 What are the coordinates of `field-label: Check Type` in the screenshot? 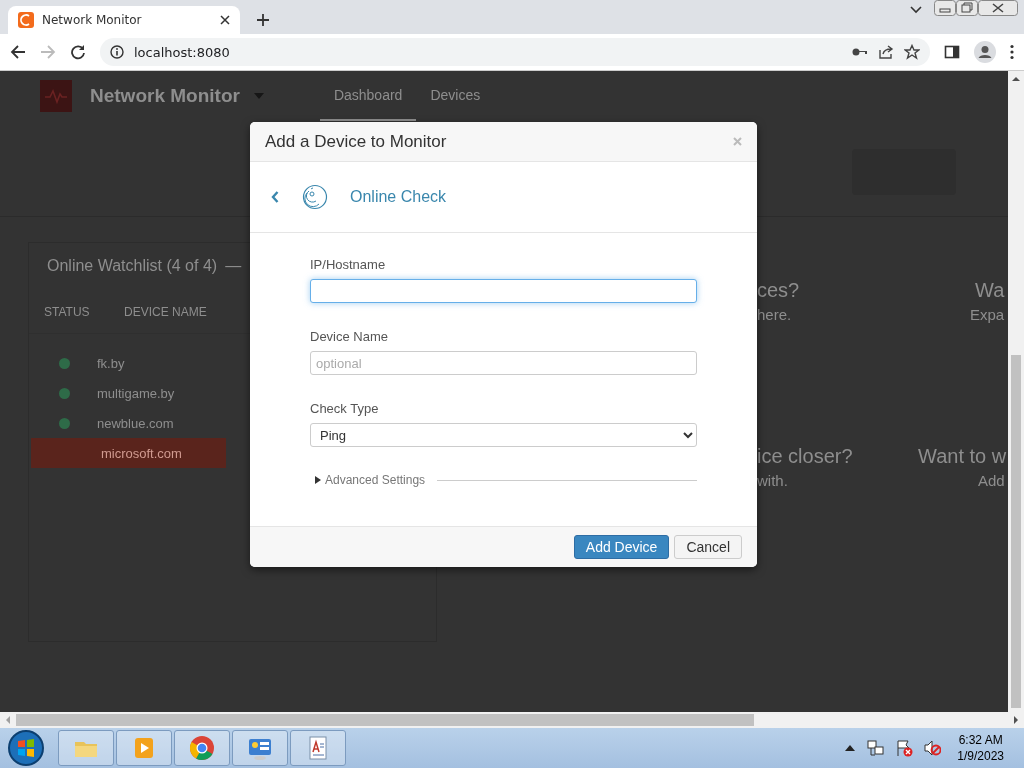 It's located at (345, 408).